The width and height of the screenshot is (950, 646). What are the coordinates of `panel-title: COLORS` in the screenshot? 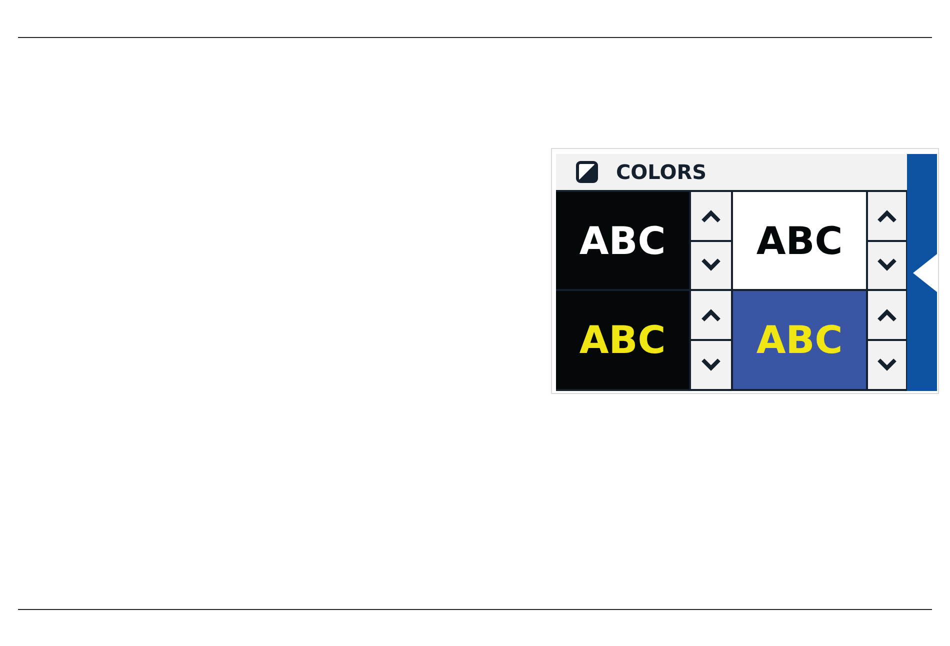 It's located at (661, 172).